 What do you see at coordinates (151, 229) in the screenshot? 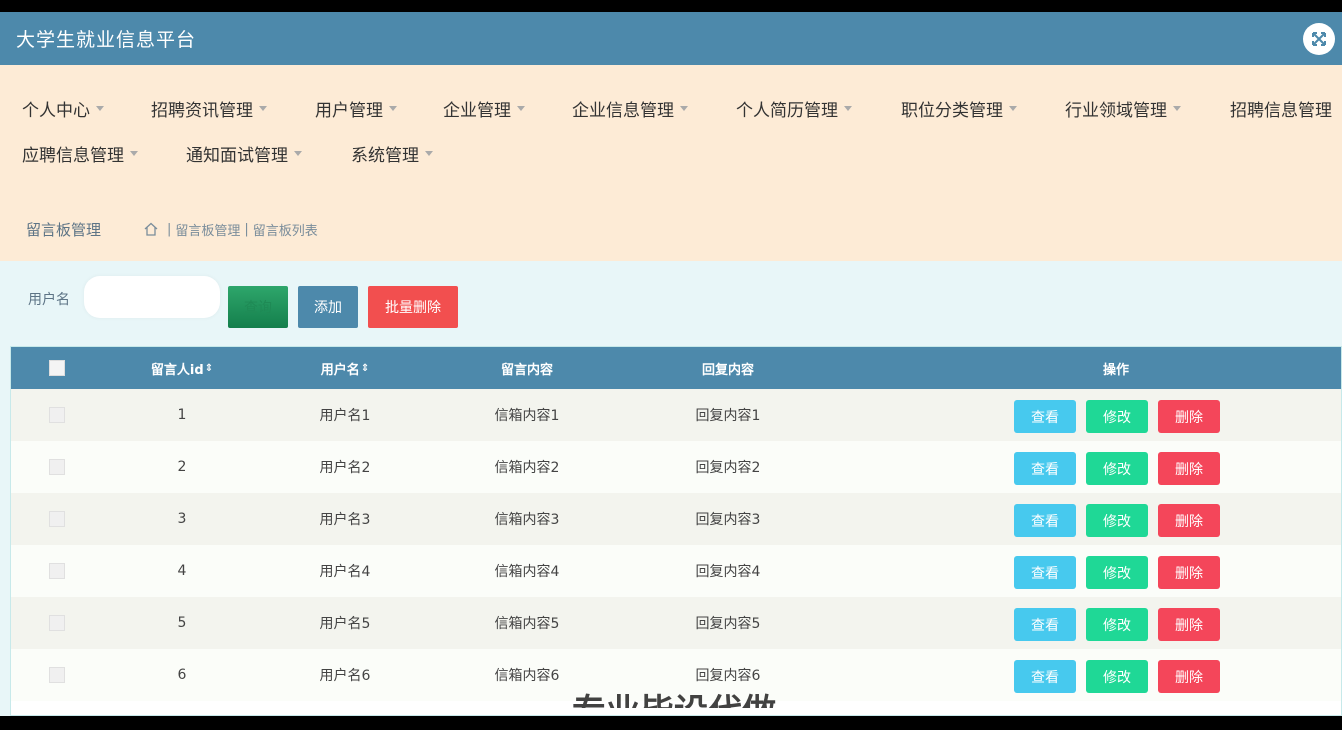
I see `home-icon` at bounding box center [151, 229].